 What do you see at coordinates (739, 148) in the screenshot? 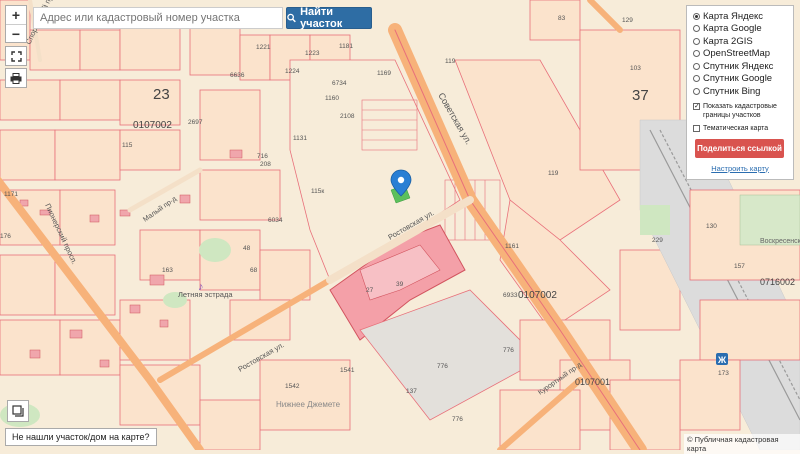
I see `share-link-button: Поделиться ссылкой` at bounding box center [739, 148].